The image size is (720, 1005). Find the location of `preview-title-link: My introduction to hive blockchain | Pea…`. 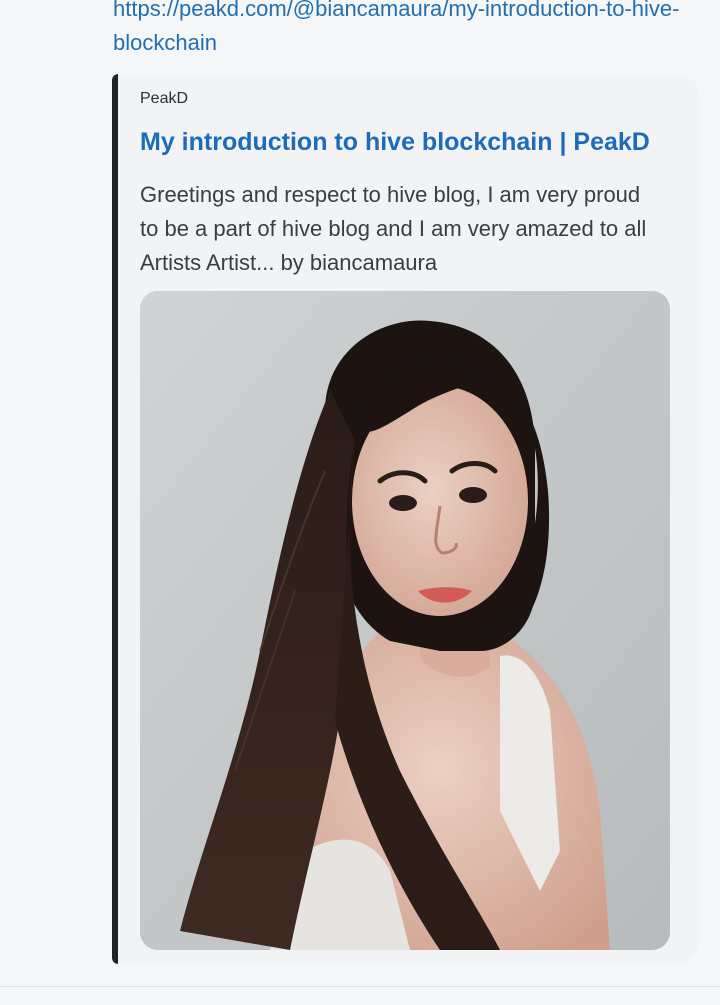

preview-title-link: My introduction to hive blockchain | Pea… is located at coordinates (416, 142).